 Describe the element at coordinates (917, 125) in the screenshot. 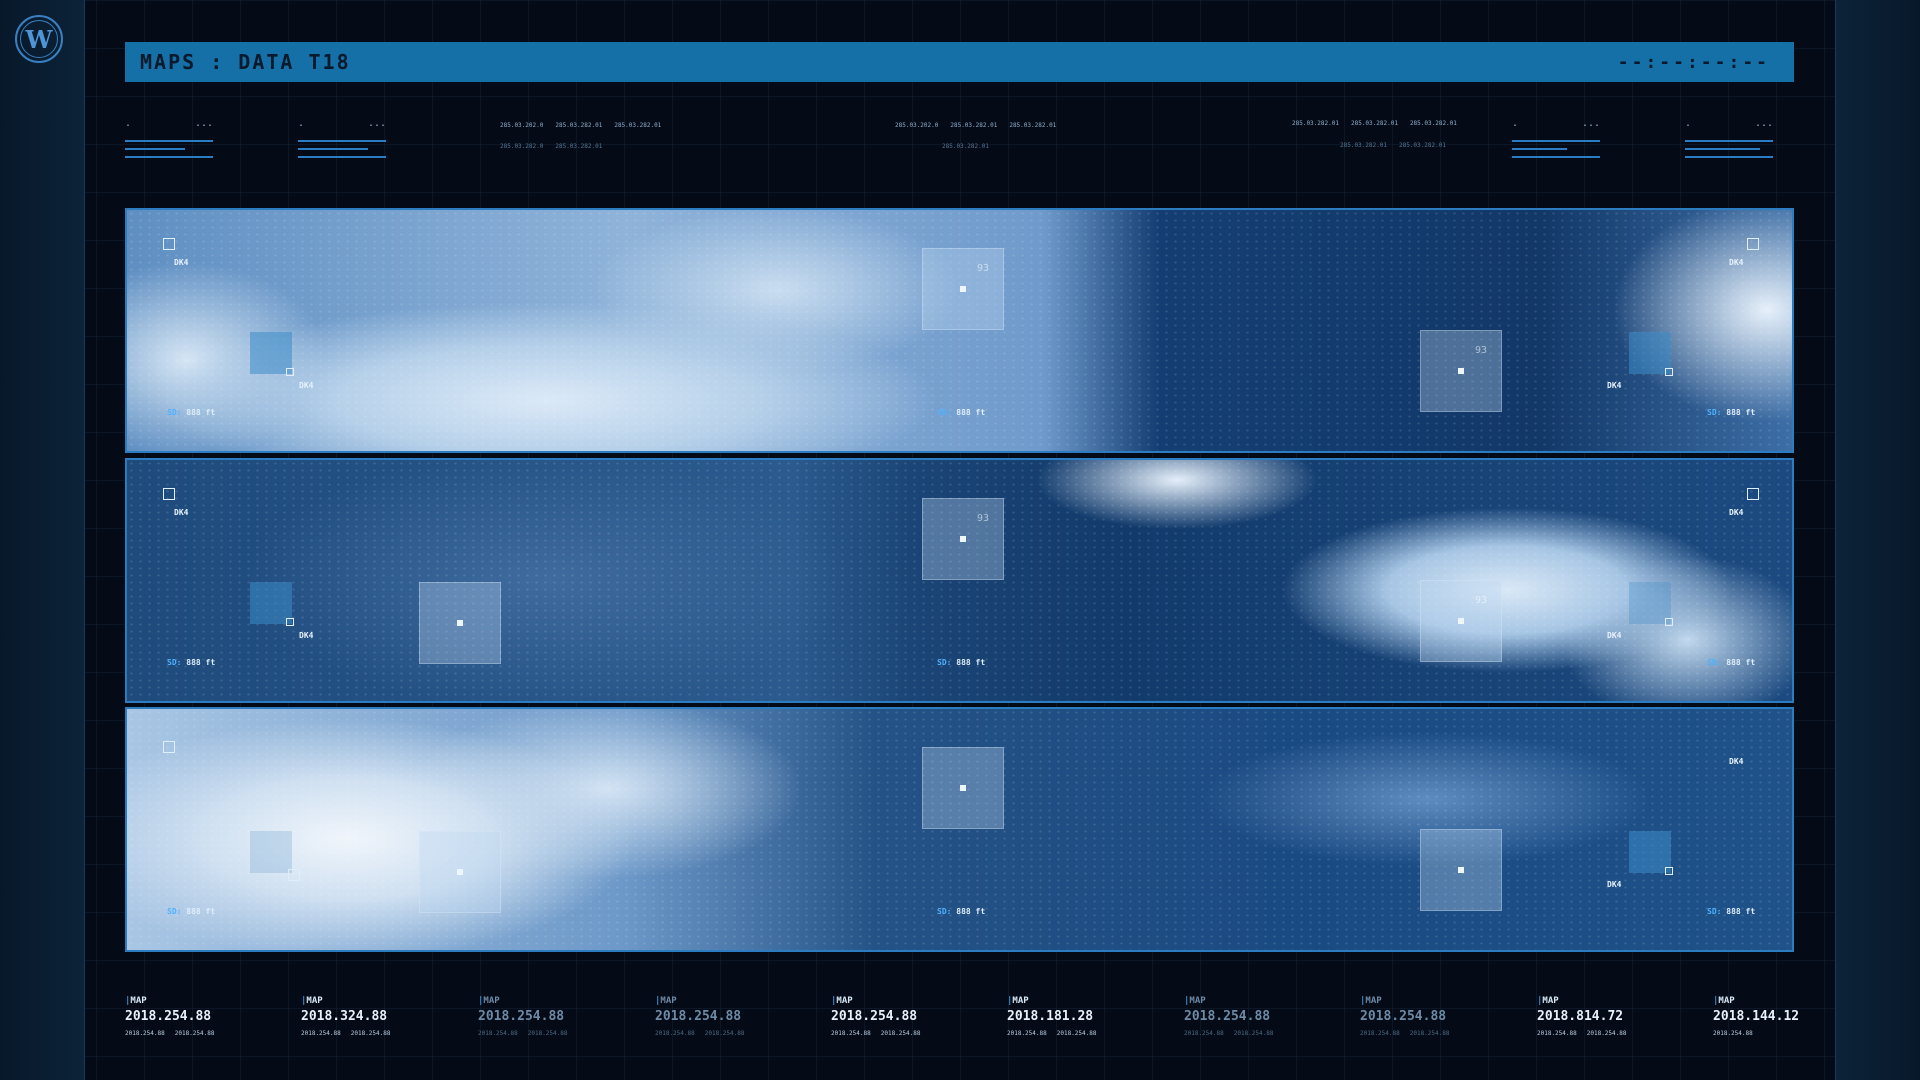

I see `code-text: 285.03.202.0` at that location.